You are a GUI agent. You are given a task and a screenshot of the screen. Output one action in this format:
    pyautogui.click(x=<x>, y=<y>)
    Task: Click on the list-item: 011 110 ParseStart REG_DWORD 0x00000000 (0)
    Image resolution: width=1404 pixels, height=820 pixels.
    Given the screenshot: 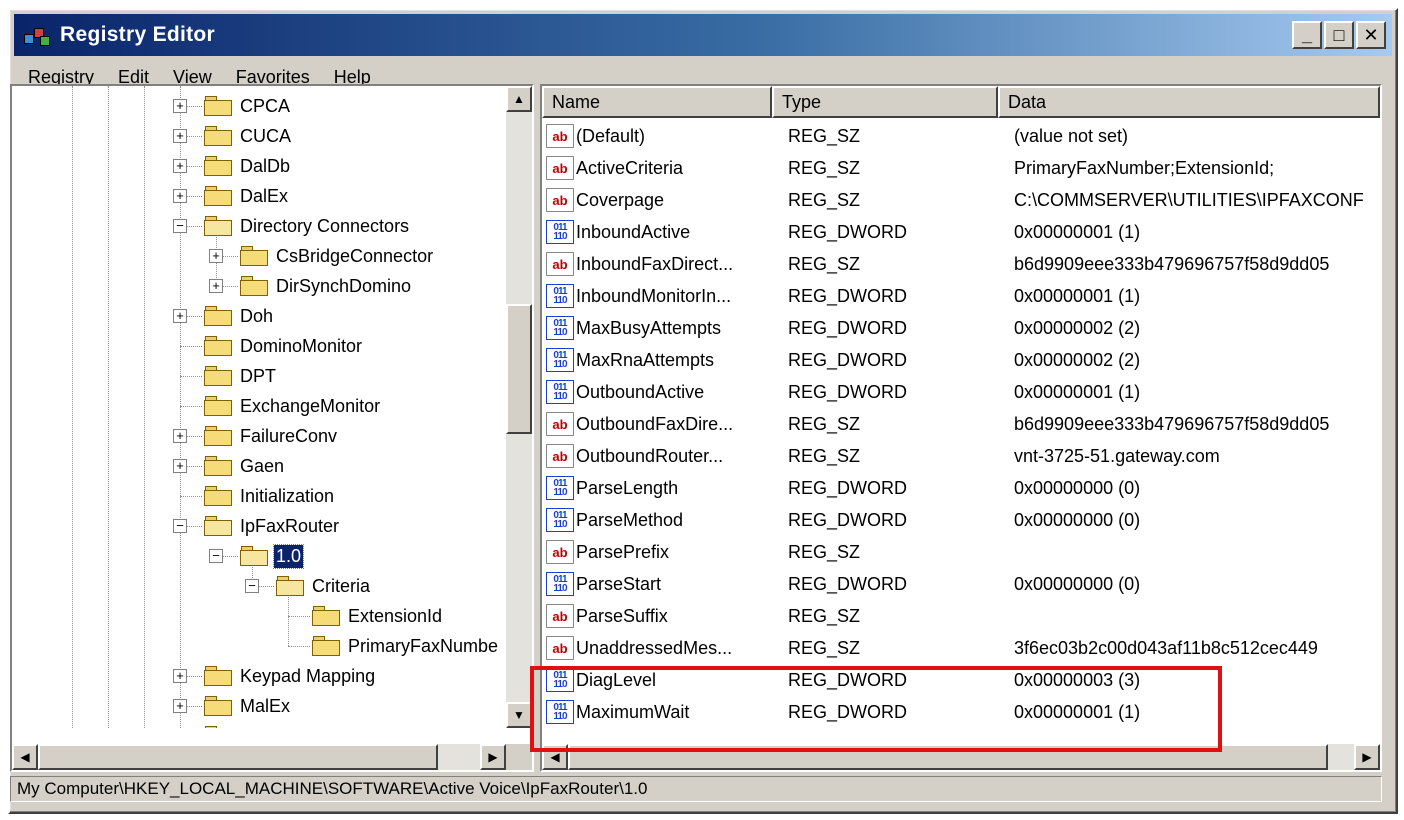 What is the action you would take?
    pyautogui.click(x=961, y=584)
    